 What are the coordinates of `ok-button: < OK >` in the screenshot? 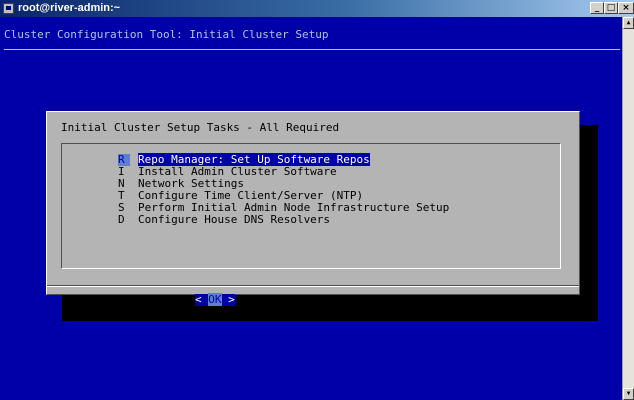 It's located at (215, 299).